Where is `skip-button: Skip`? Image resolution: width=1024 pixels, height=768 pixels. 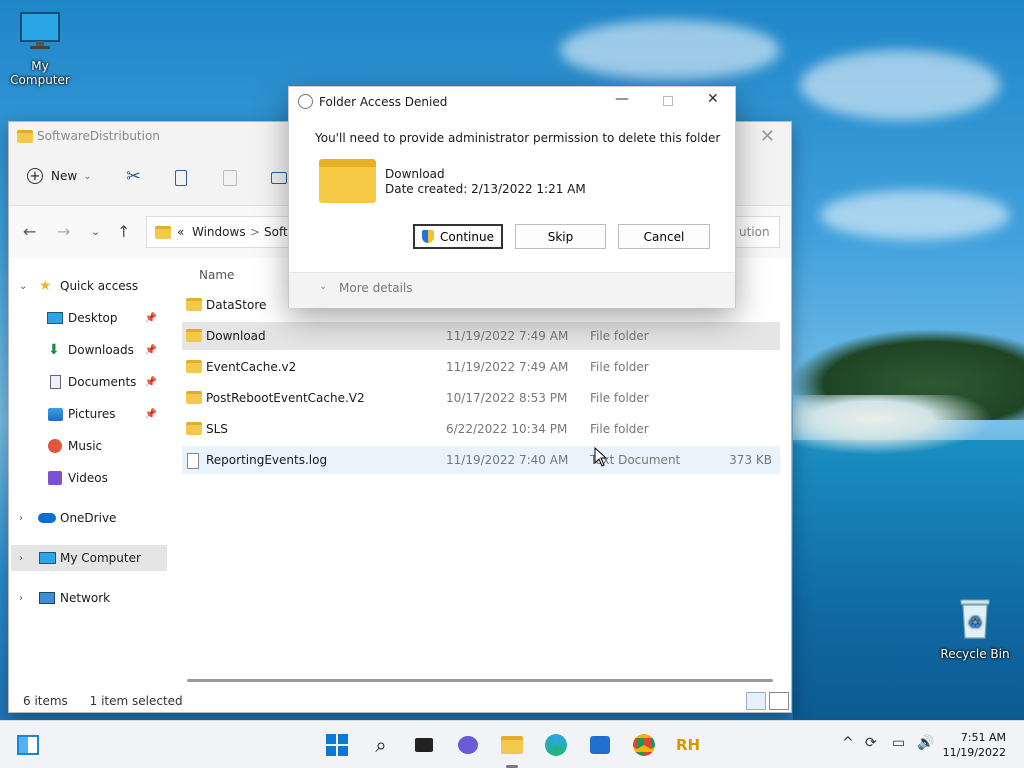
skip-button: Skip is located at coordinates (560, 236).